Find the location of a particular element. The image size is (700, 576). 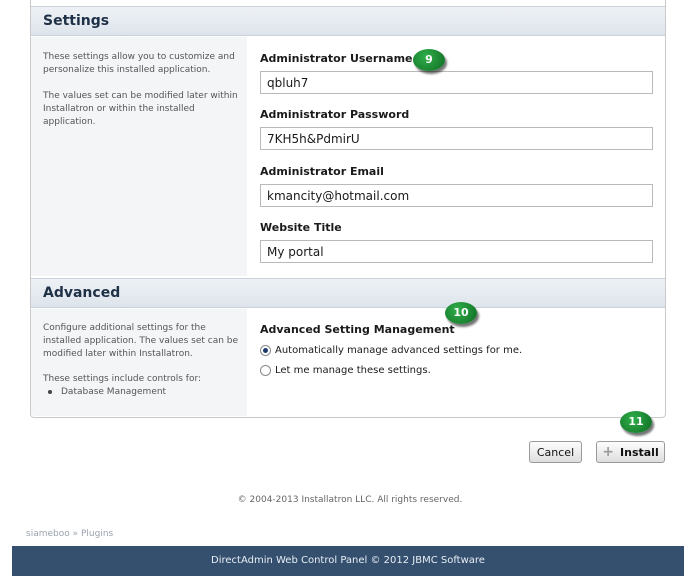

manual-manage-option: Let me manage these settings. is located at coordinates (345, 370).